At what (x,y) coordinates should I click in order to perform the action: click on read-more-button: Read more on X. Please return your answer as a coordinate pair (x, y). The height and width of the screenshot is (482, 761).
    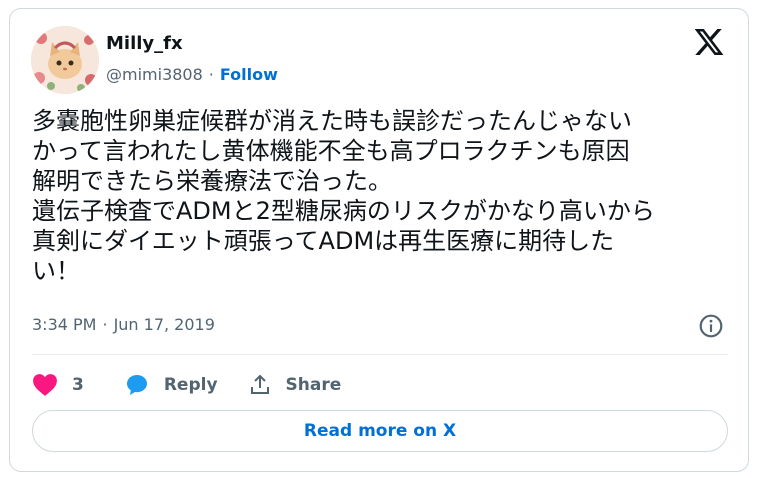
    Looking at the image, I should click on (380, 431).